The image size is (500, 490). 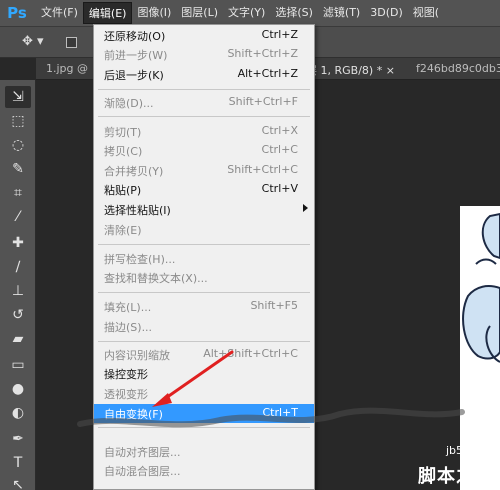 I want to click on menu-item-shortcut: Ctrl+X, so click(x=279, y=130).